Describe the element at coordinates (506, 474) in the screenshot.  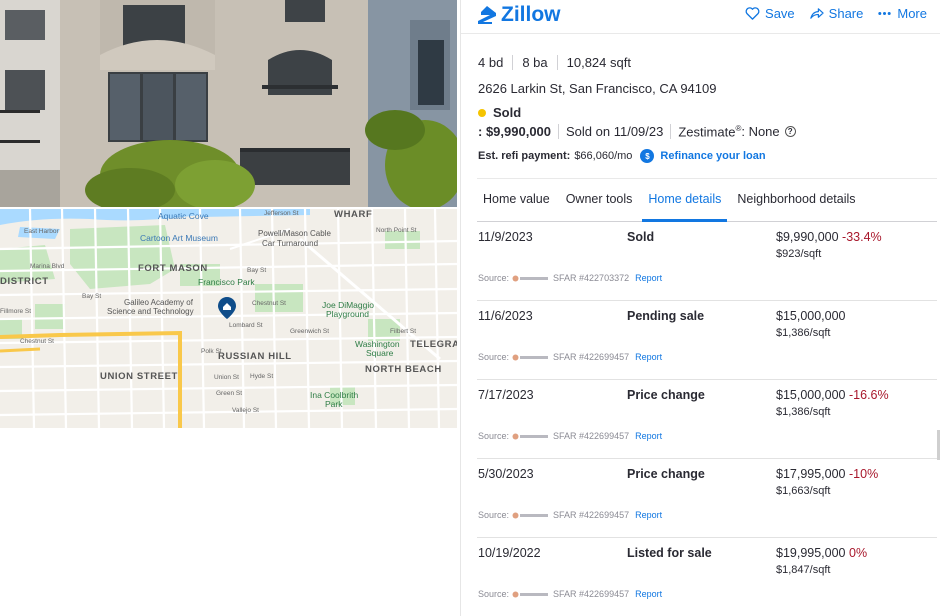
I see `event-date: 5/30/2023` at that location.